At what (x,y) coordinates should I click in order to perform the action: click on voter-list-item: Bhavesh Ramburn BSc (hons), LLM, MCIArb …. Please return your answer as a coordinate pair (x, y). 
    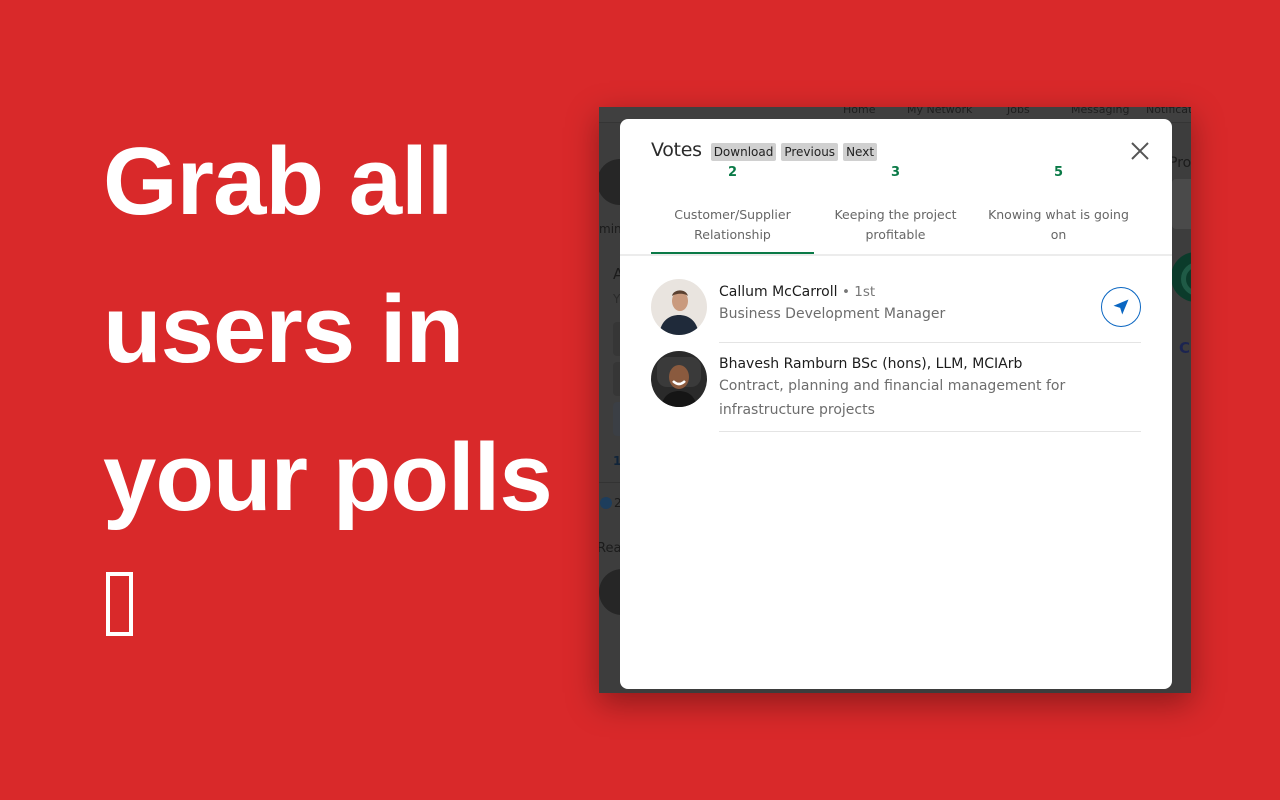
    Looking at the image, I should click on (896, 391).